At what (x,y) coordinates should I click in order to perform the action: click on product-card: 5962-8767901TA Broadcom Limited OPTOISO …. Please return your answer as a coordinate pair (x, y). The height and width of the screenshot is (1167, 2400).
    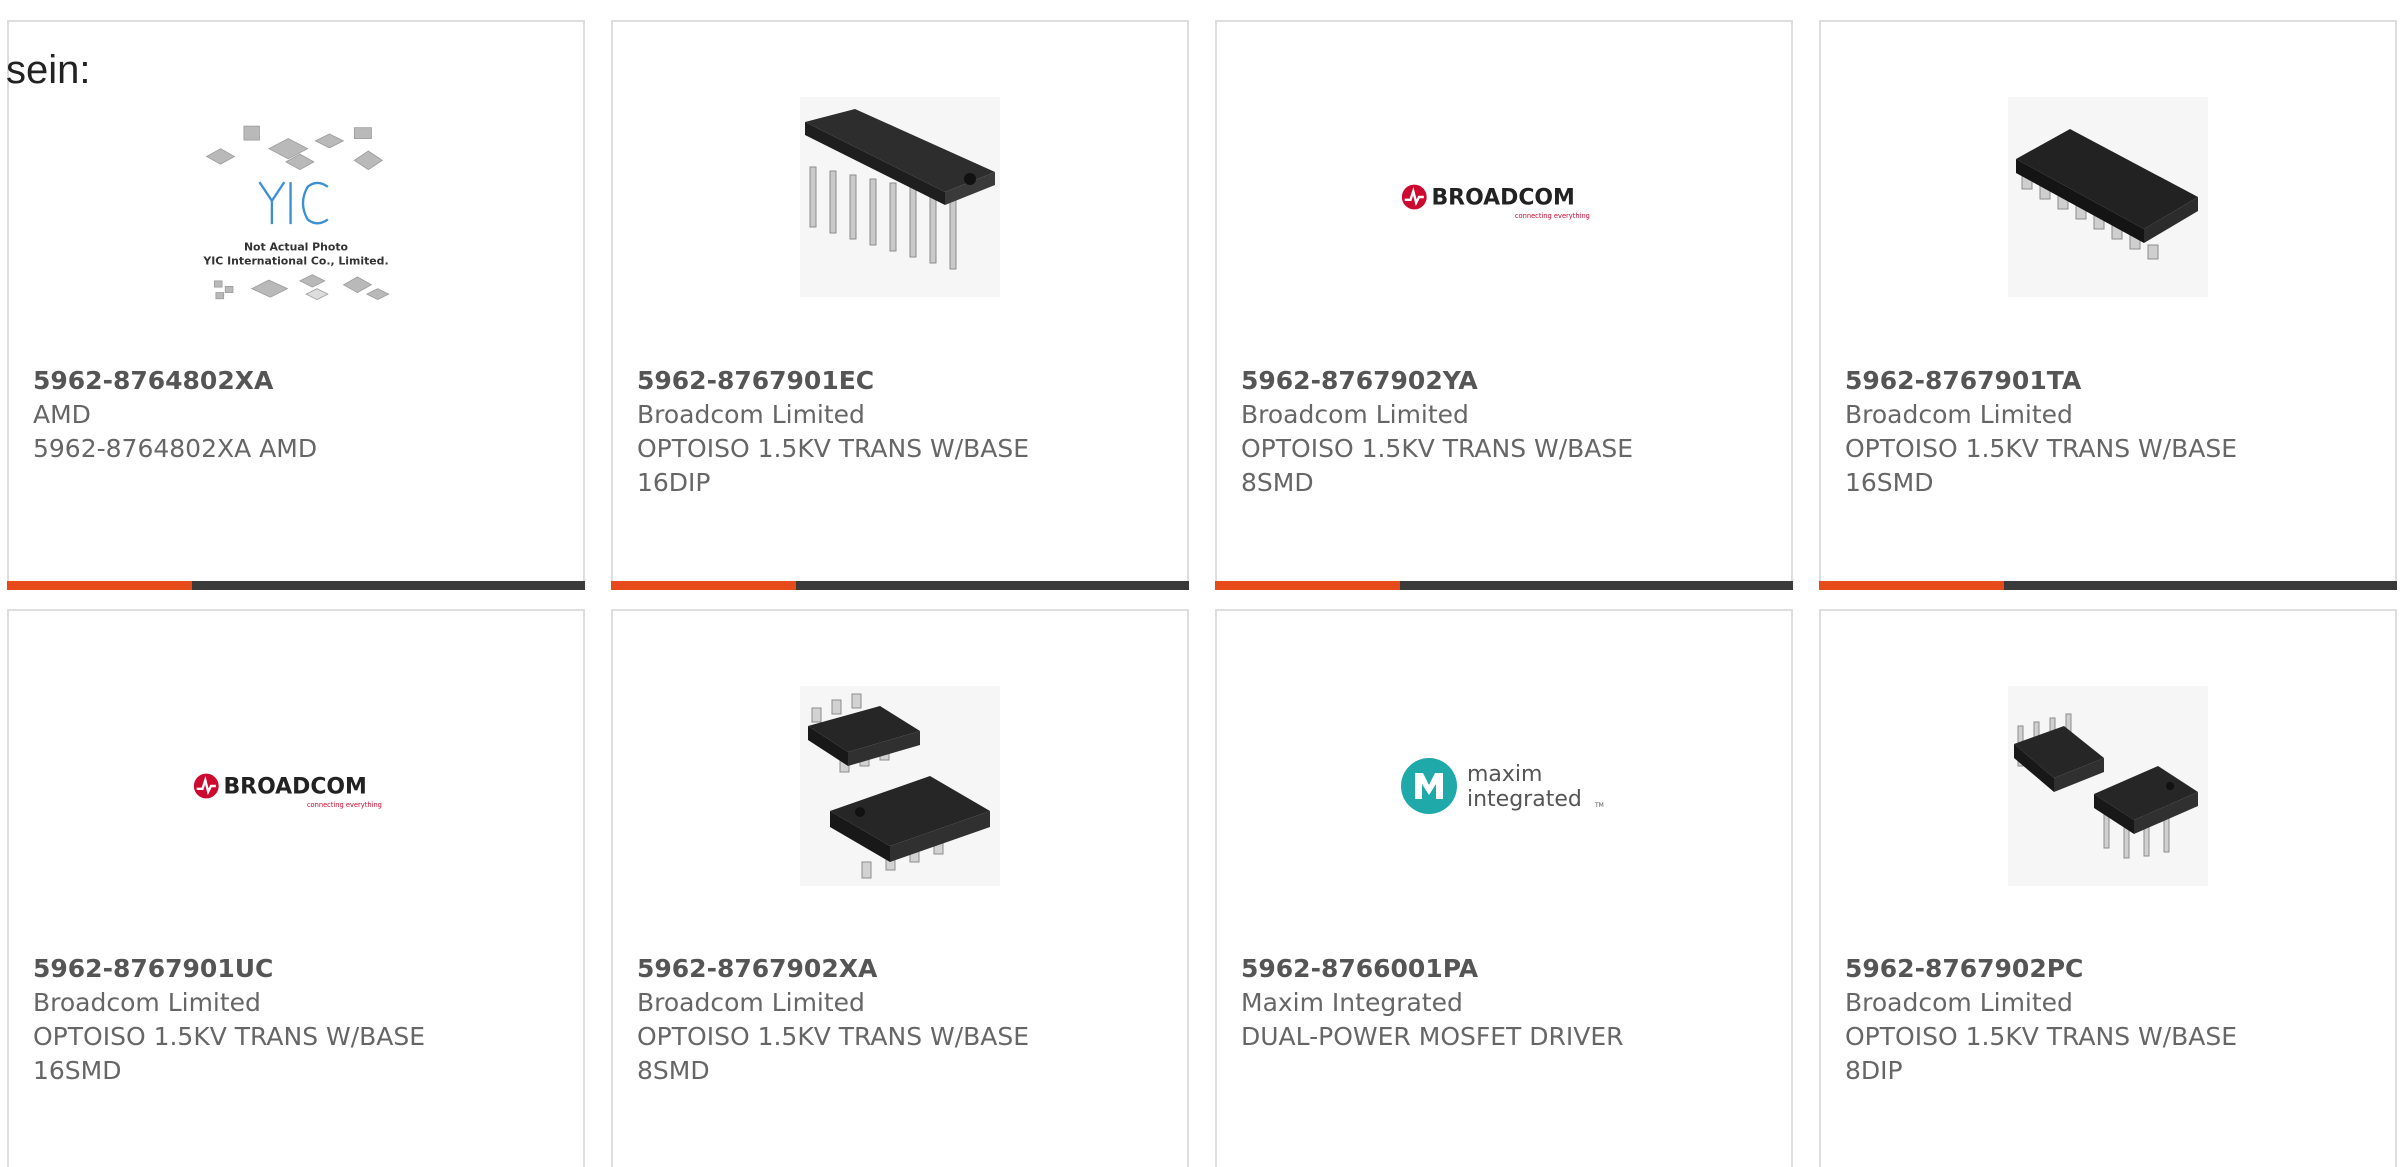
    Looking at the image, I should click on (2108, 305).